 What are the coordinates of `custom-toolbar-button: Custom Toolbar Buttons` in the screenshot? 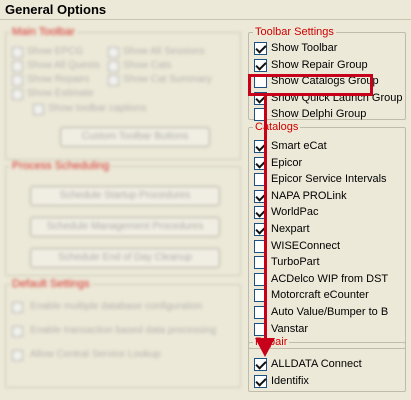 It's located at (135, 137).